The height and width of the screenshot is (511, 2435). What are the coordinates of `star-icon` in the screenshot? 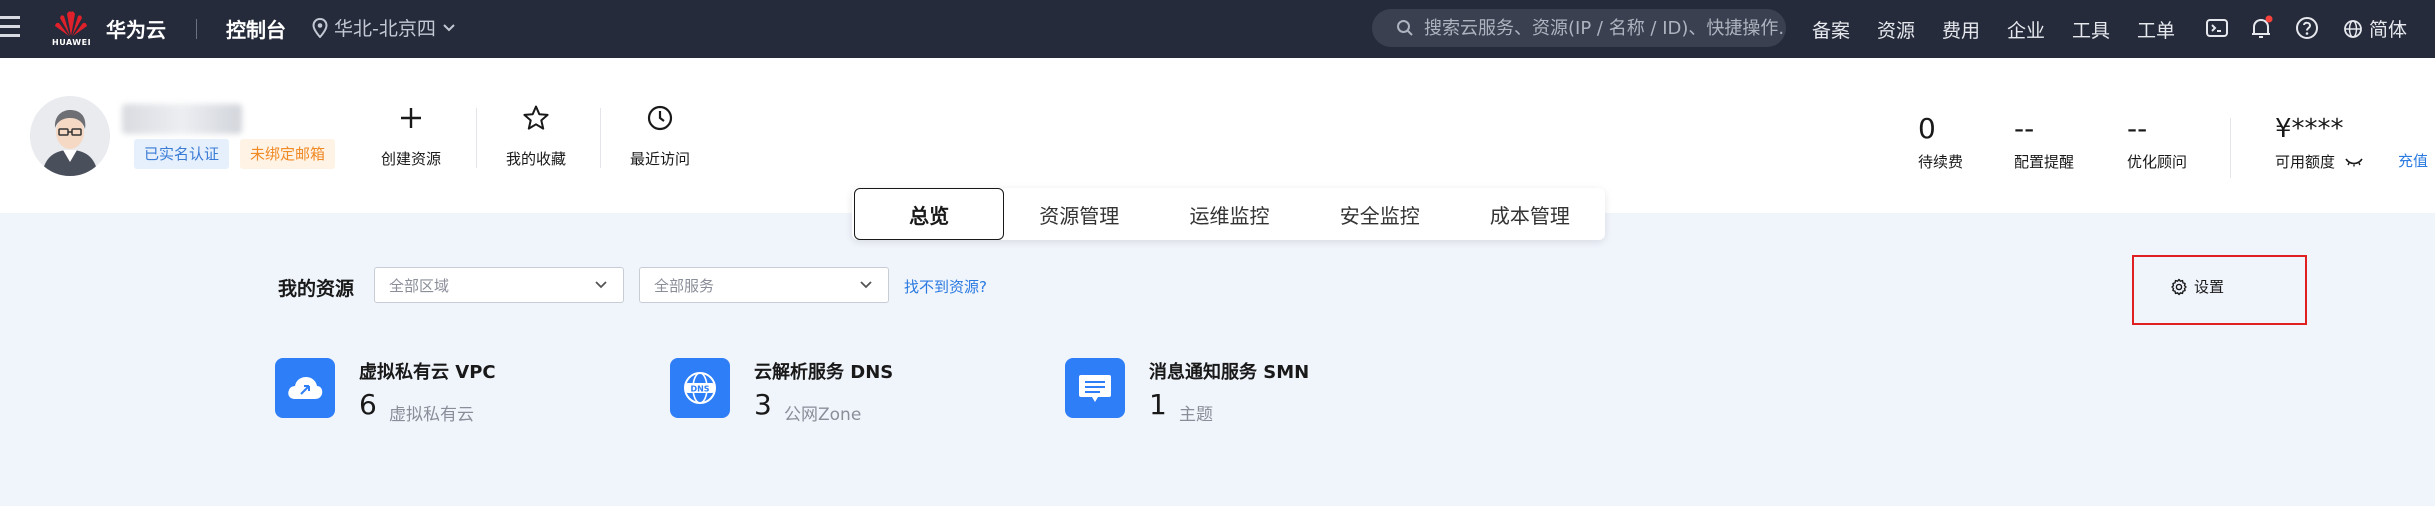 It's located at (536, 117).